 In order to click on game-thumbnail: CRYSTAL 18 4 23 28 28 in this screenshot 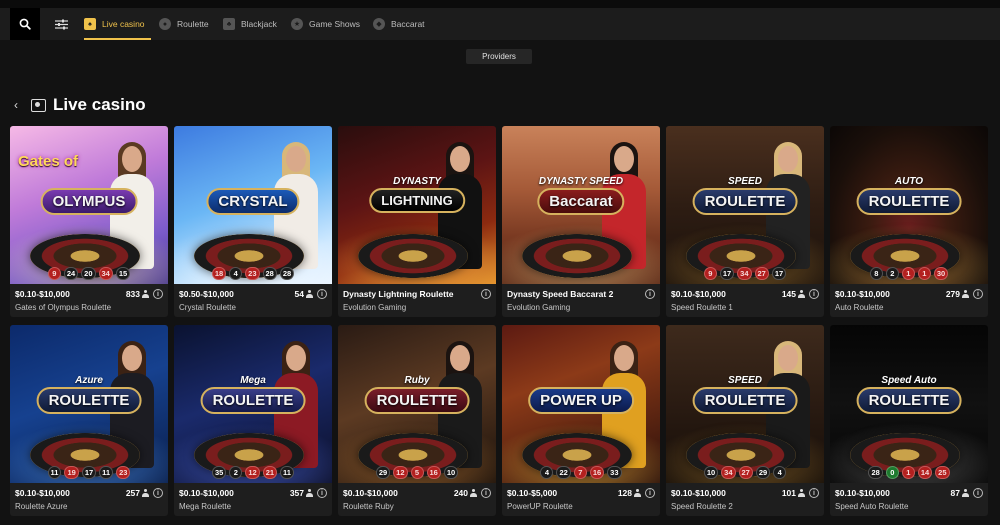, I will do `click(253, 205)`.